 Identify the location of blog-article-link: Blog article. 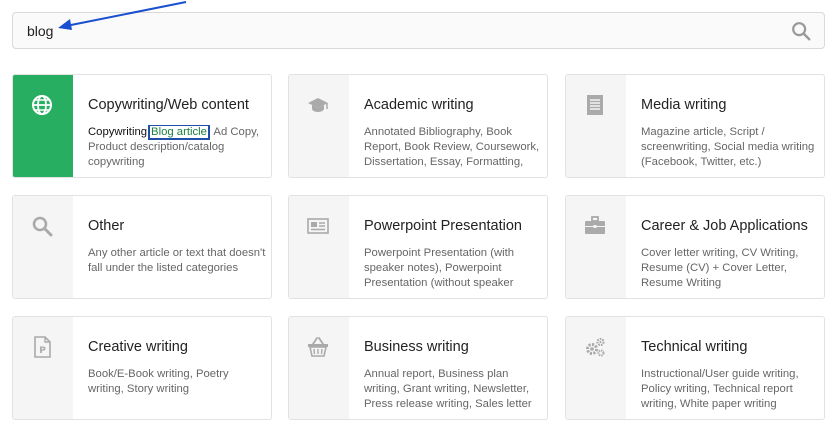
(179, 132).